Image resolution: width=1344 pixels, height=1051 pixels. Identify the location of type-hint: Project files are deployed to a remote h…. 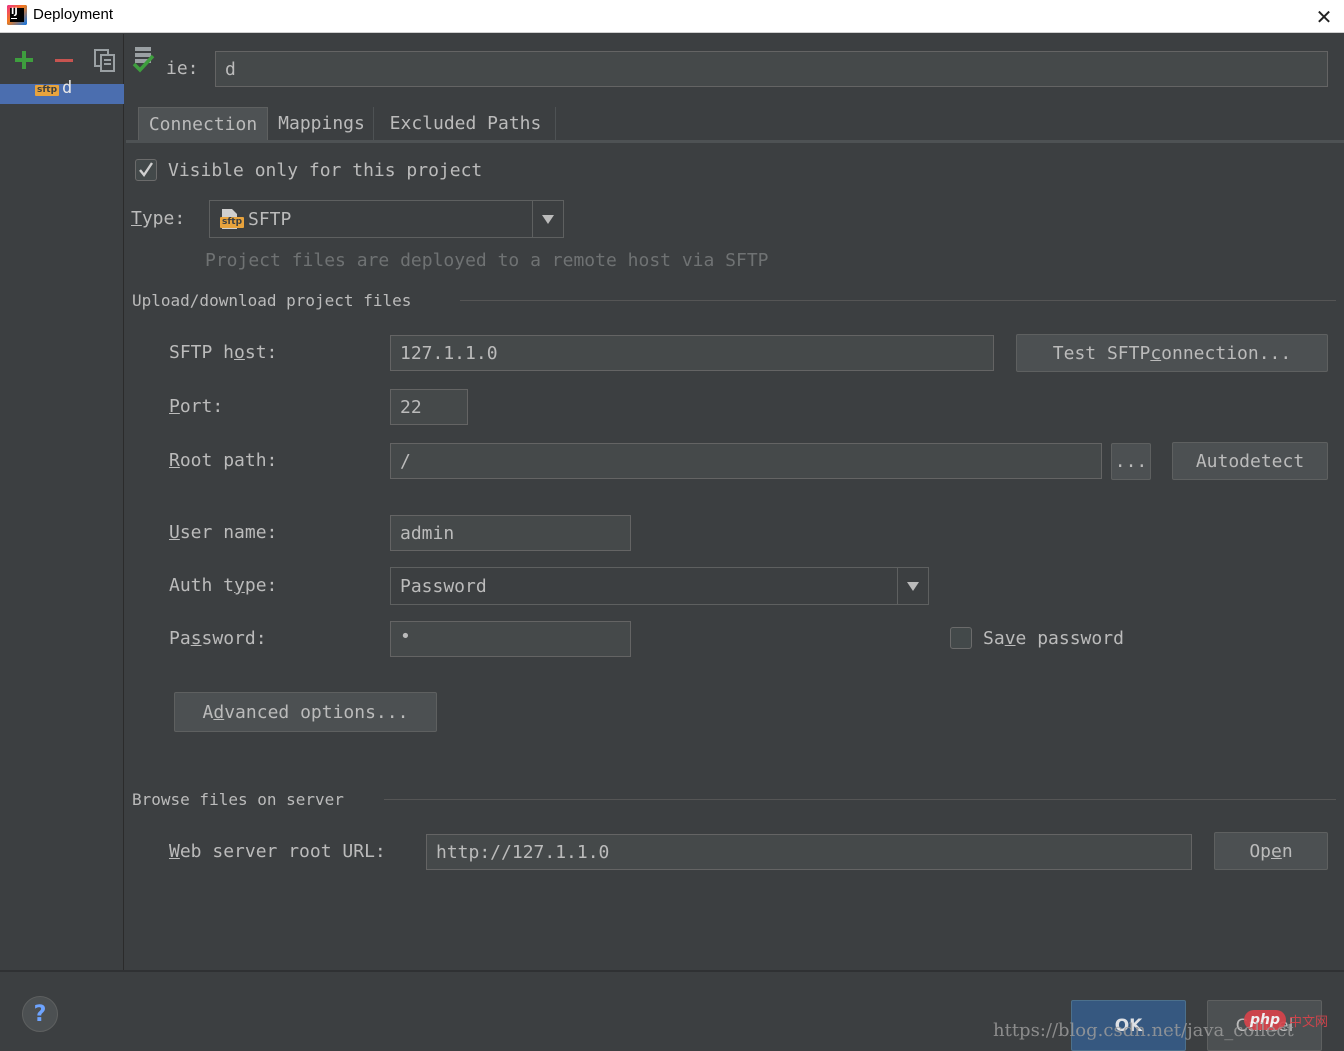
(487, 260).